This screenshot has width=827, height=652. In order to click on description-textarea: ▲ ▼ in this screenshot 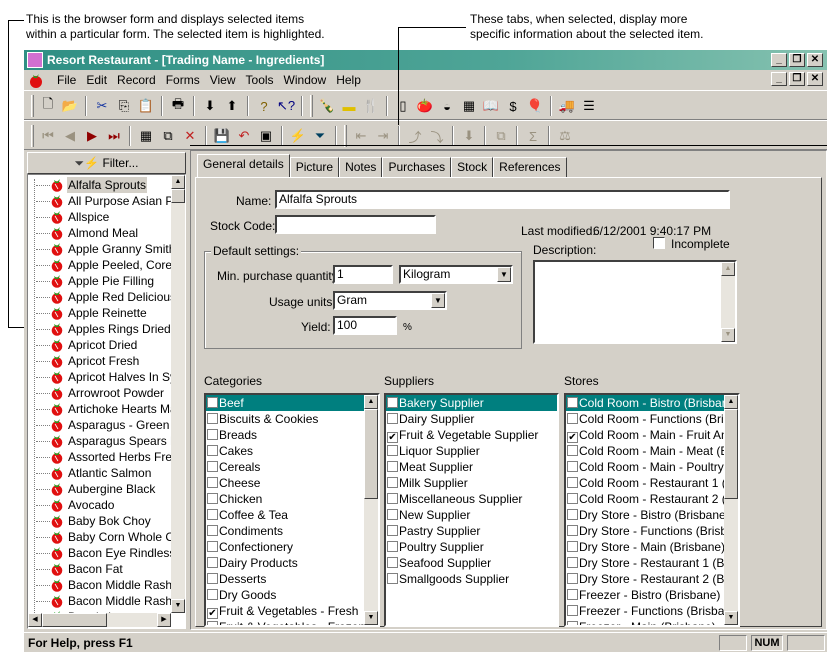, I will do `click(635, 302)`.